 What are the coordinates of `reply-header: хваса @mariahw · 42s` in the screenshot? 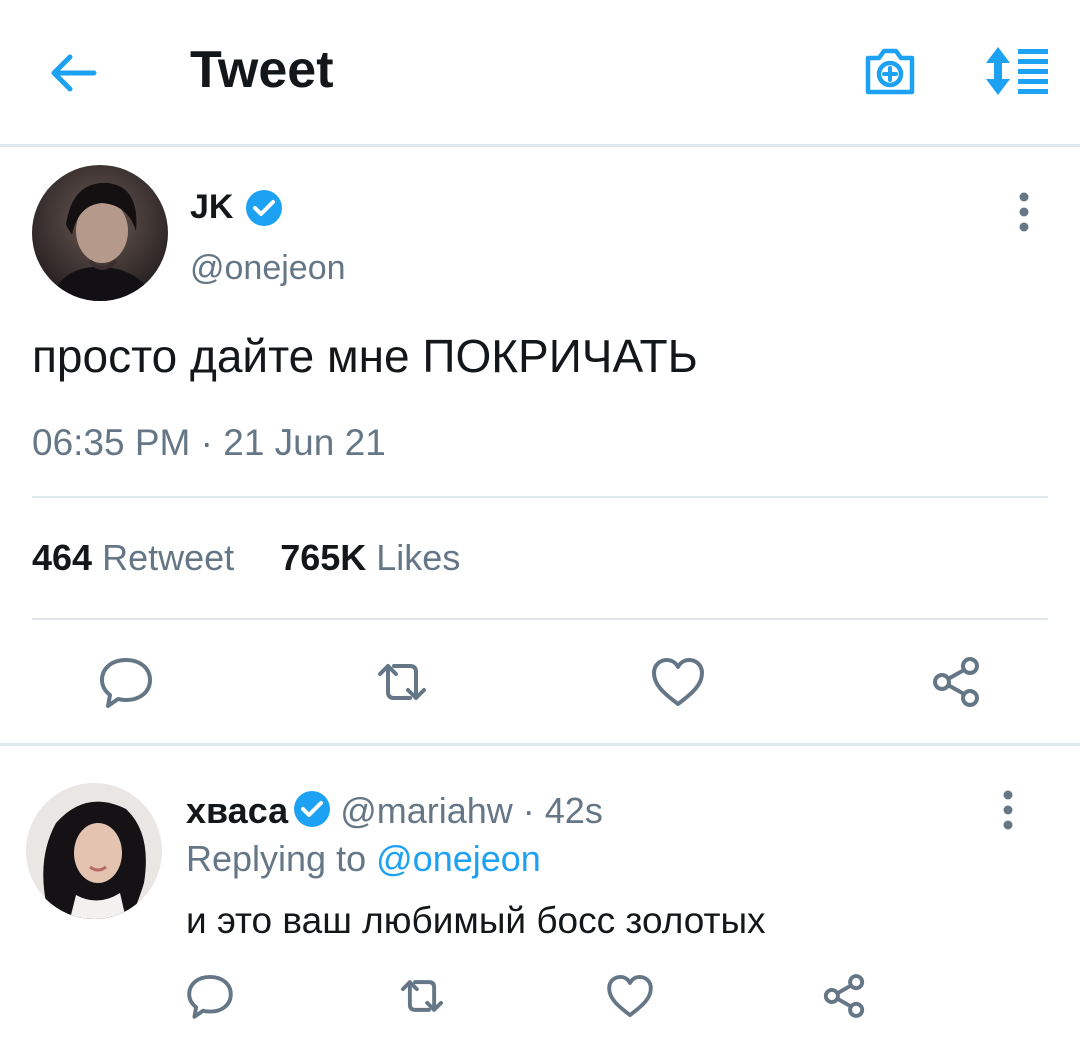 It's located at (394, 811).